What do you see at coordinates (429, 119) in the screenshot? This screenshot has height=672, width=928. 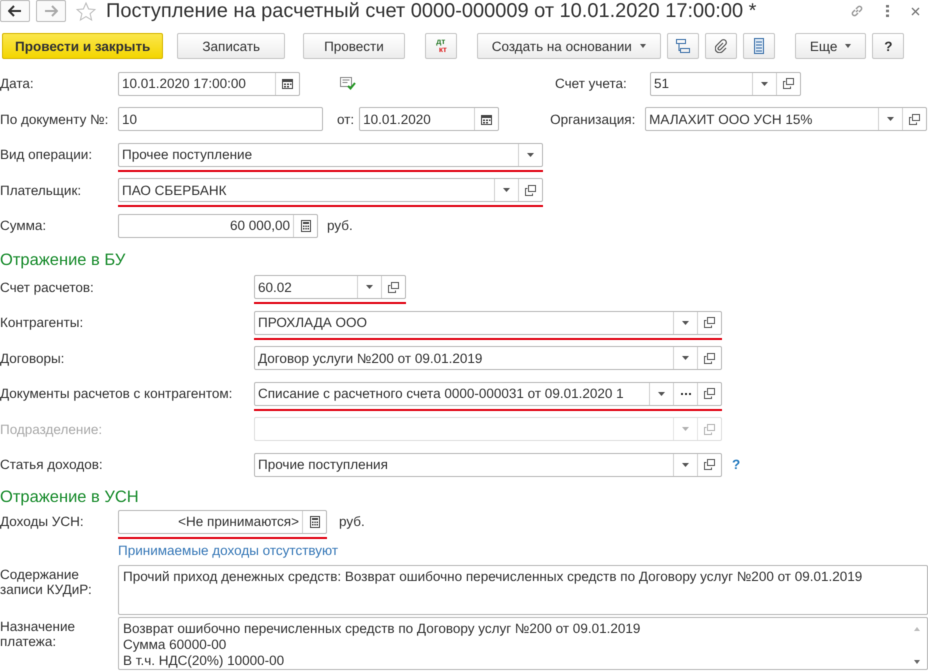 I see `document-date-field: 10.01.2020` at bounding box center [429, 119].